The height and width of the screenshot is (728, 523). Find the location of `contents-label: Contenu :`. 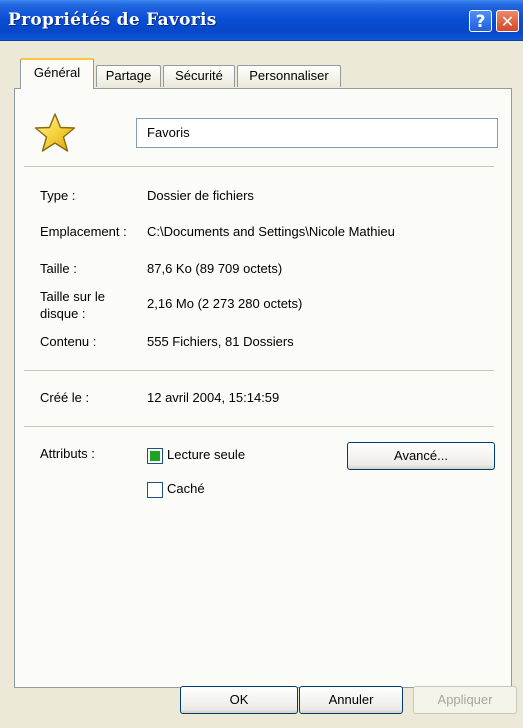

contents-label: Contenu : is located at coordinates (68, 341).